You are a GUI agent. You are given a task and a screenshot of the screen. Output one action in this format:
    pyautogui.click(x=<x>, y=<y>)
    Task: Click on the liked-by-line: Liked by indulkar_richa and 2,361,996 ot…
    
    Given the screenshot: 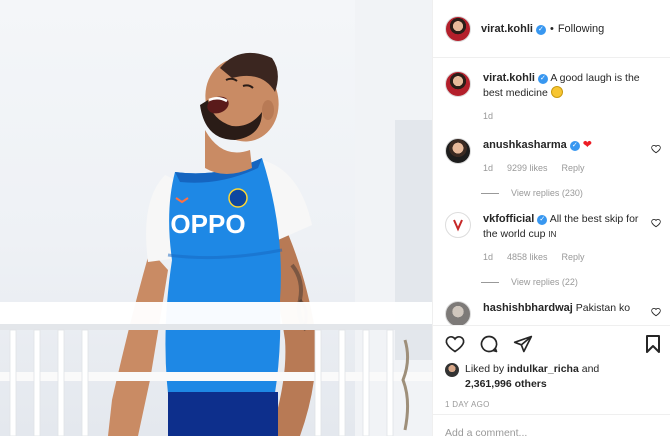 What is the action you would take?
    pyautogui.click(x=553, y=377)
    